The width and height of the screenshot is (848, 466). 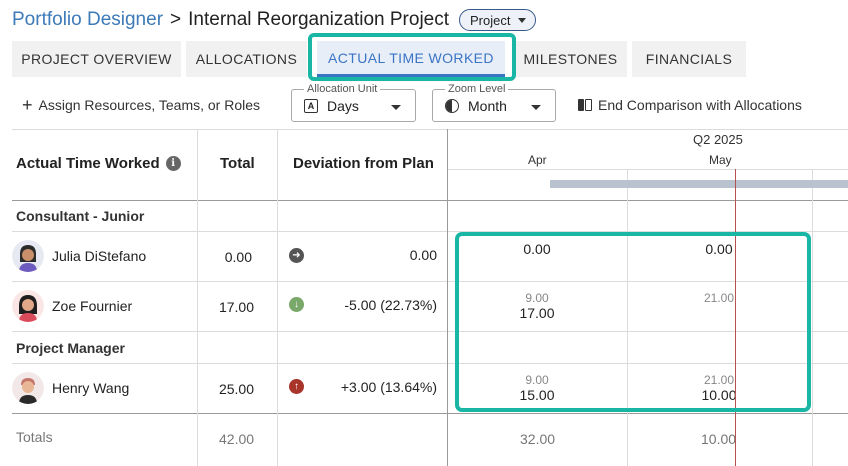 I want to click on end-comparison-label: End Comparison with Allocations, so click(x=700, y=105).